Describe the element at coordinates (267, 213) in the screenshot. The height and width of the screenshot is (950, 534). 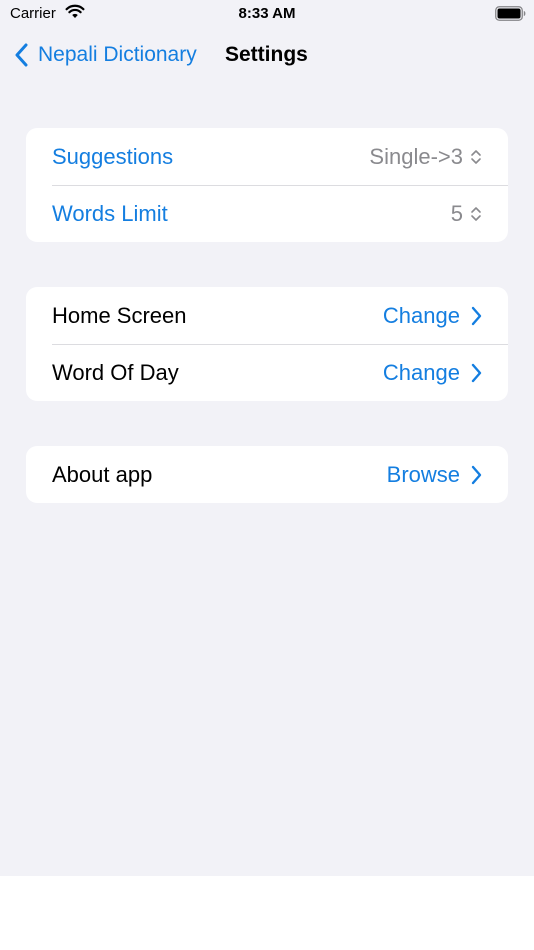
I see `words-limit-row: Words Limit 5` at that location.